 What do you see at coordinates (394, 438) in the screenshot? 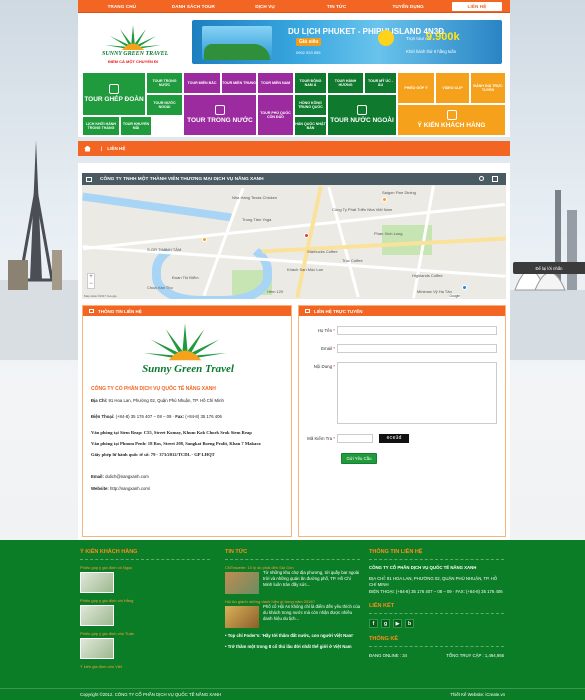
I see `captcha-image: ece3d` at bounding box center [394, 438].